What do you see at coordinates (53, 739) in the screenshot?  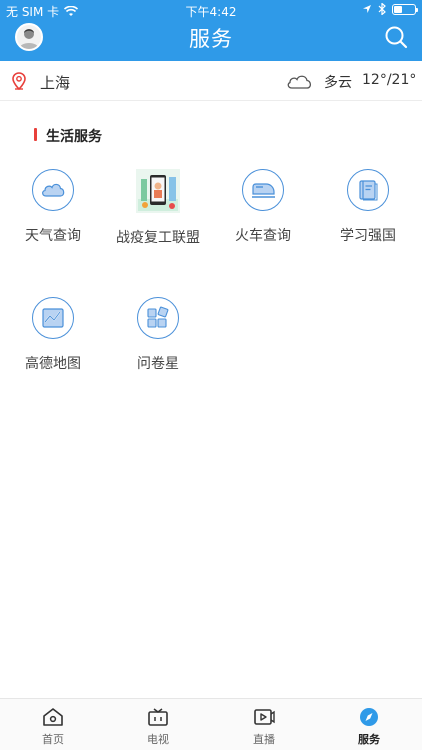 I see `tab-label: 首页` at bounding box center [53, 739].